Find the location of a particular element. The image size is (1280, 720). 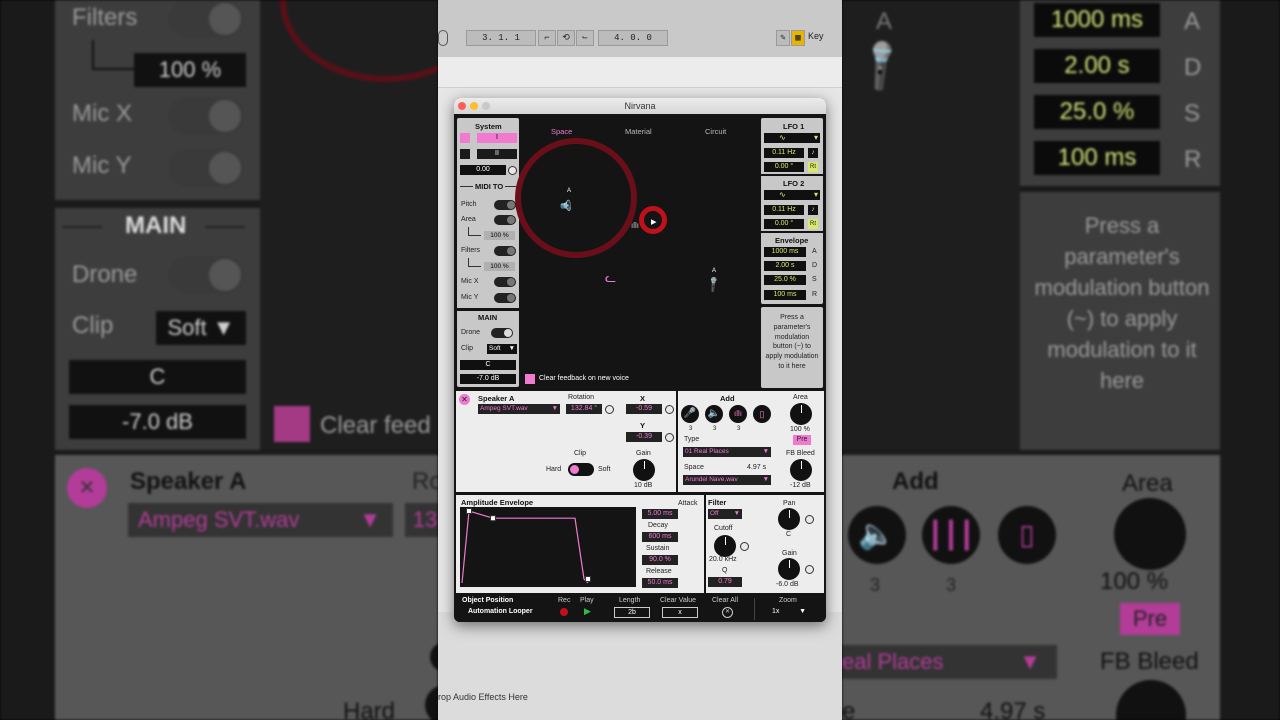

bg-speaker-label: Speaker A is located at coordinates (188, 481).